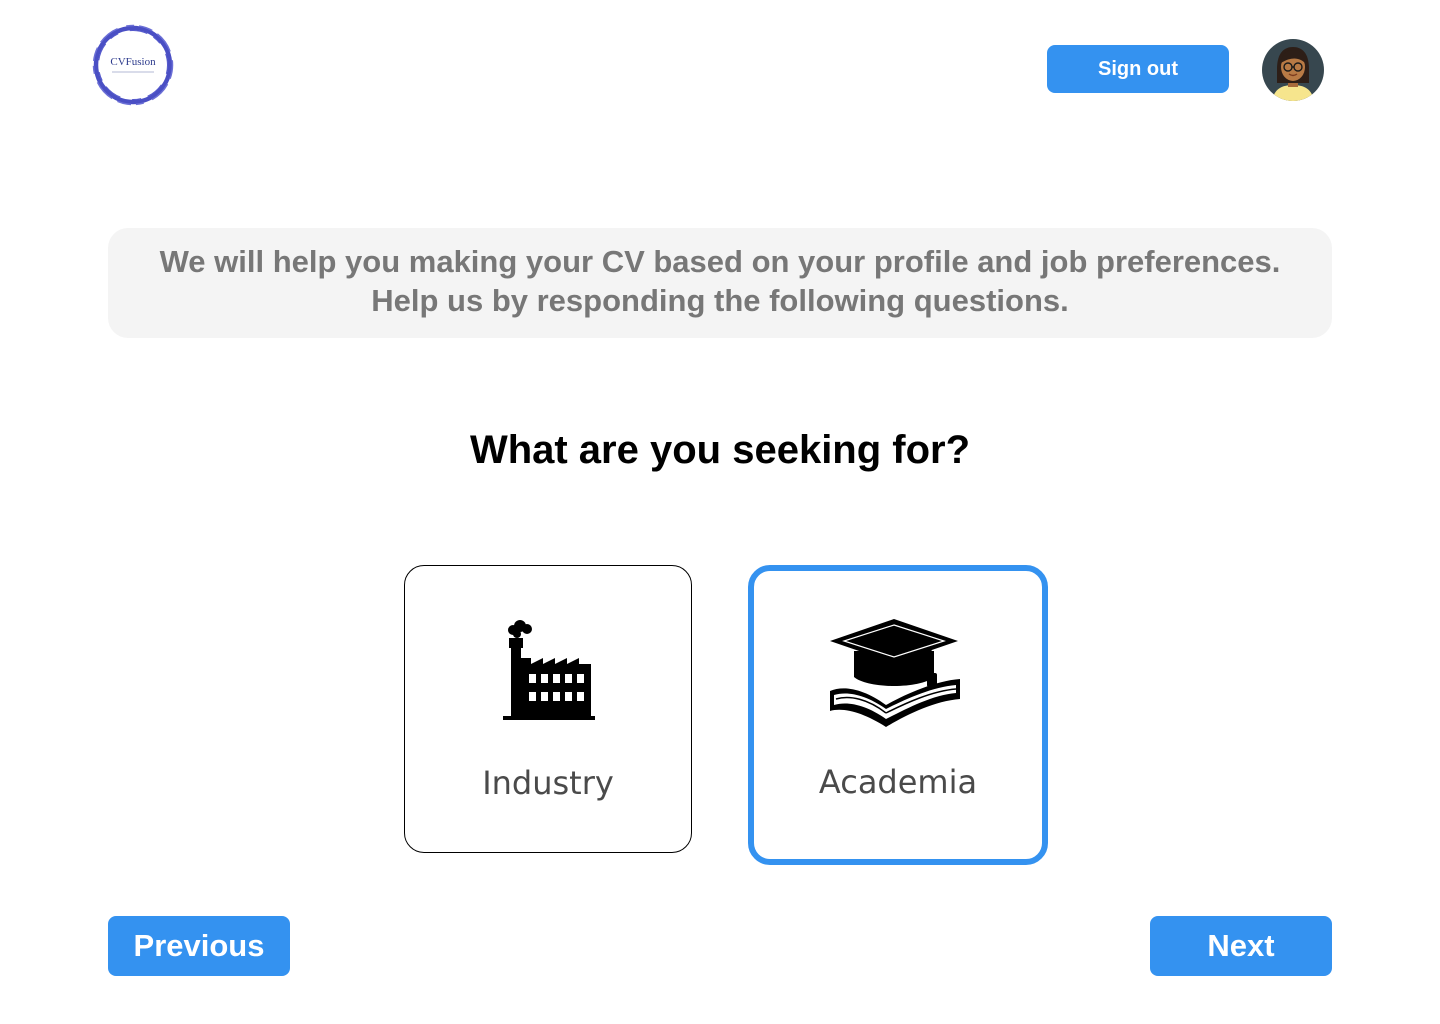  I want to click on avatar, so click(1293, 70).